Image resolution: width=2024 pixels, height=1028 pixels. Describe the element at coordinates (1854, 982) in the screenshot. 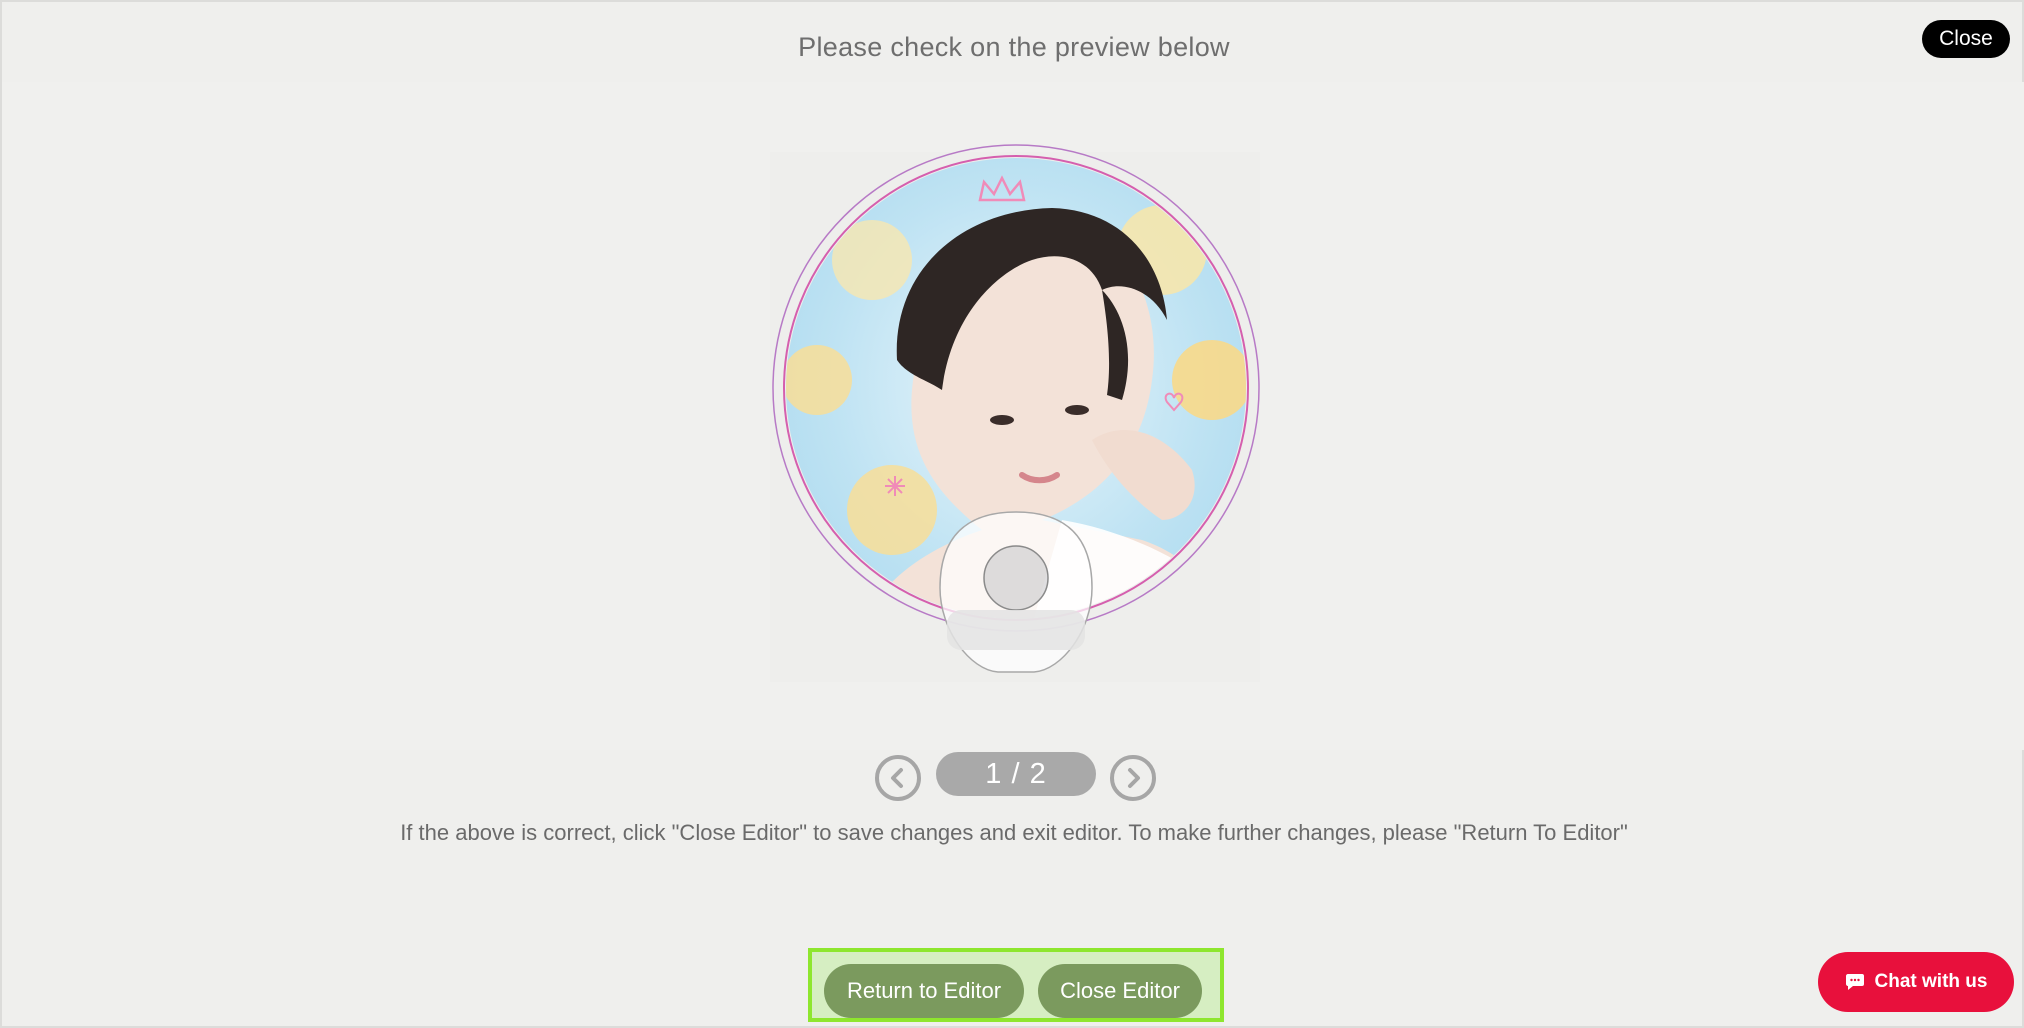

I see `chat-bubble-icon` at that location.